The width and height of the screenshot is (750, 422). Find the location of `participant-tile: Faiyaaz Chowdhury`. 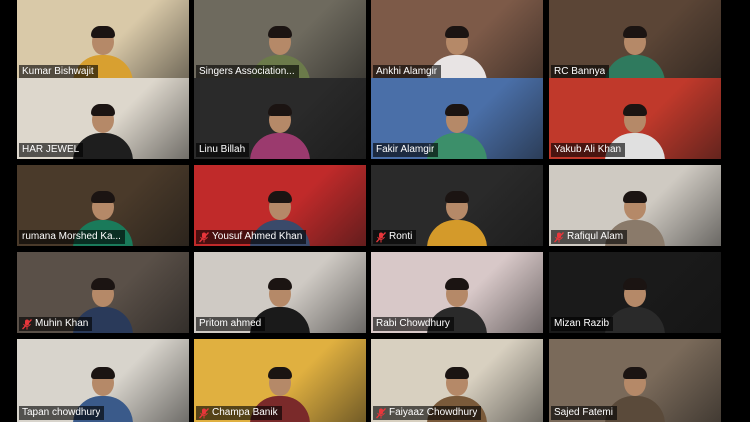

participant-tile: Faiyaaz Chowdhury is located at coordinates (457, 380).